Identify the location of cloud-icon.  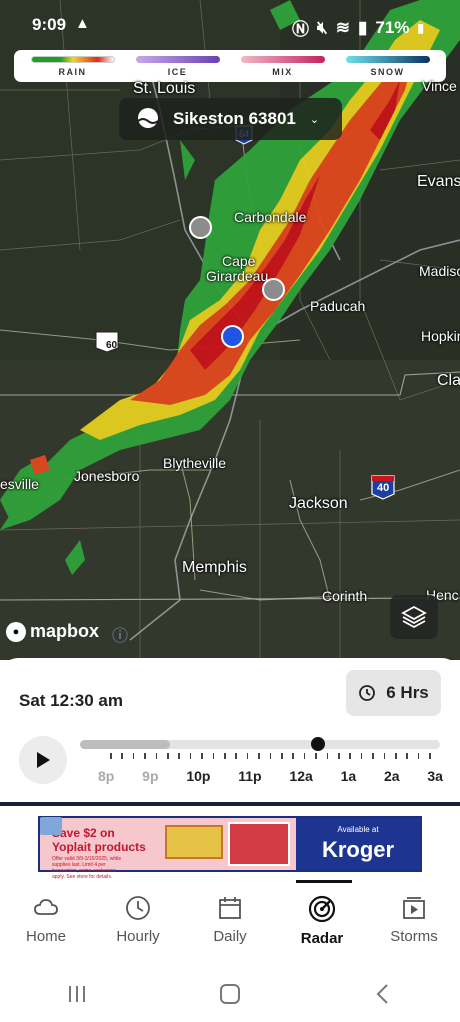
(46, 907).